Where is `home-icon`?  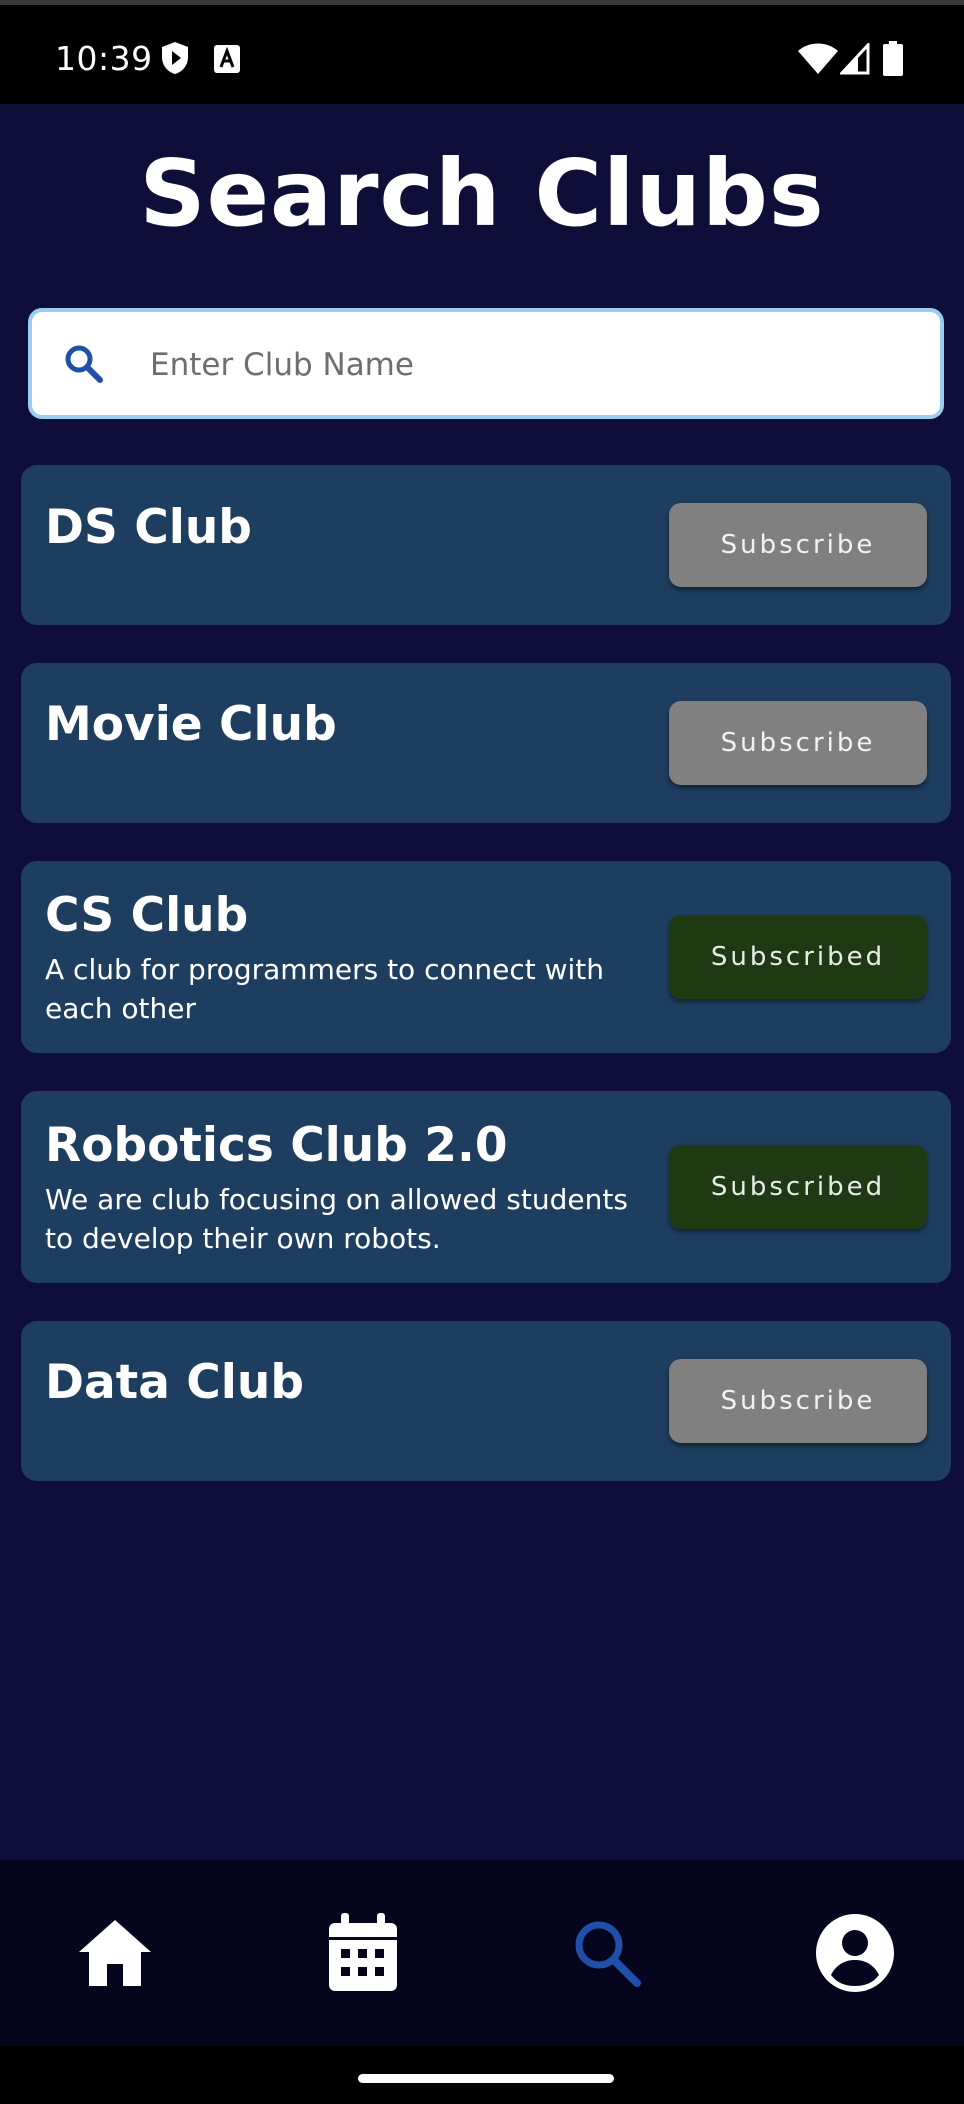
home-icon is located at coordinates (115, 1955).